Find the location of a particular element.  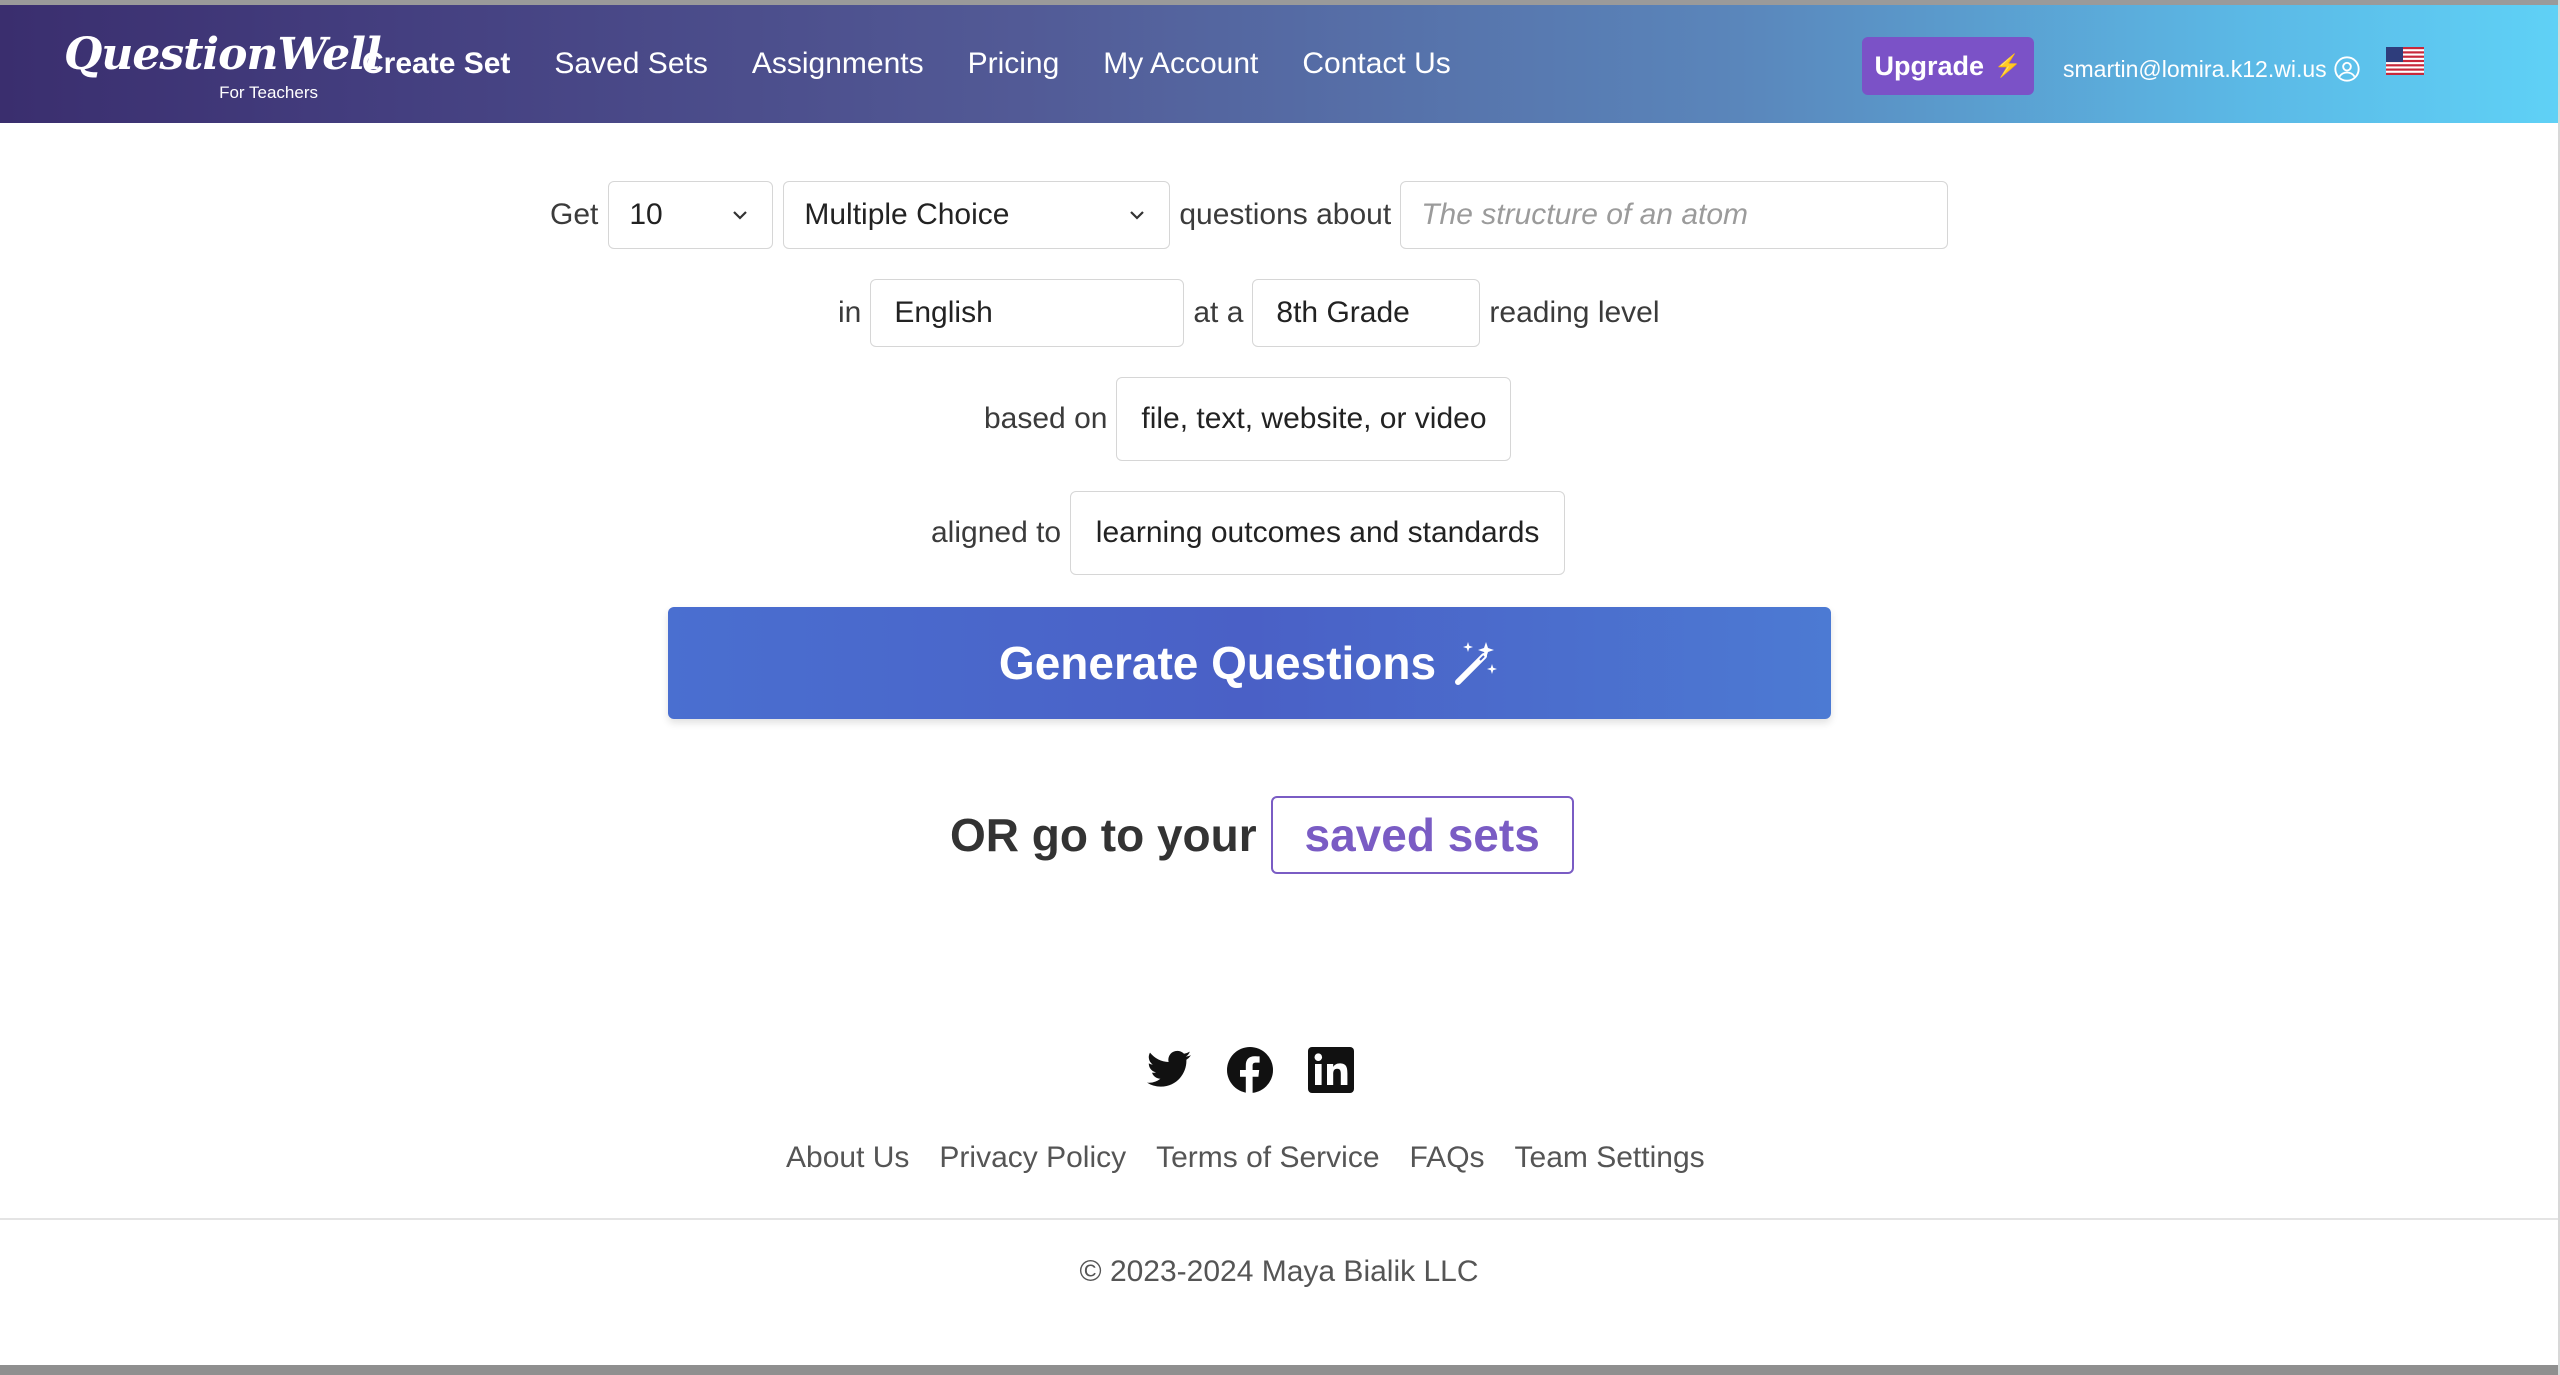

footer-terms-of-service: Terms of Service is located at coordinates (1267, 1158).